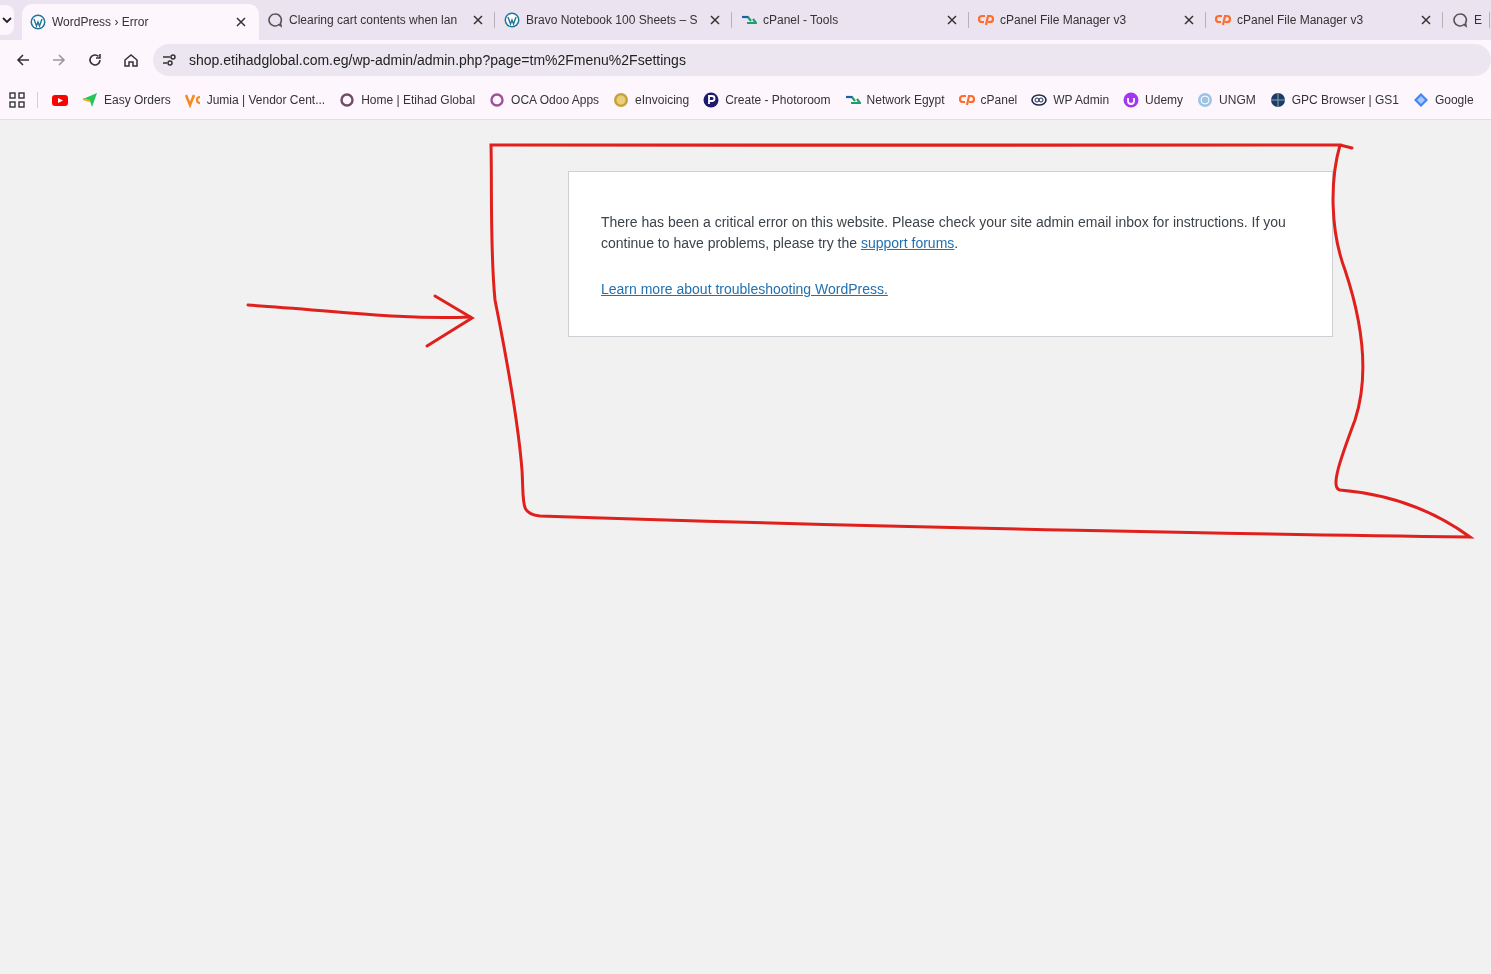 The height and width of the screenshot is (974, 1491). I want to click on bookmark: Easy Orders, so click(127, 99).